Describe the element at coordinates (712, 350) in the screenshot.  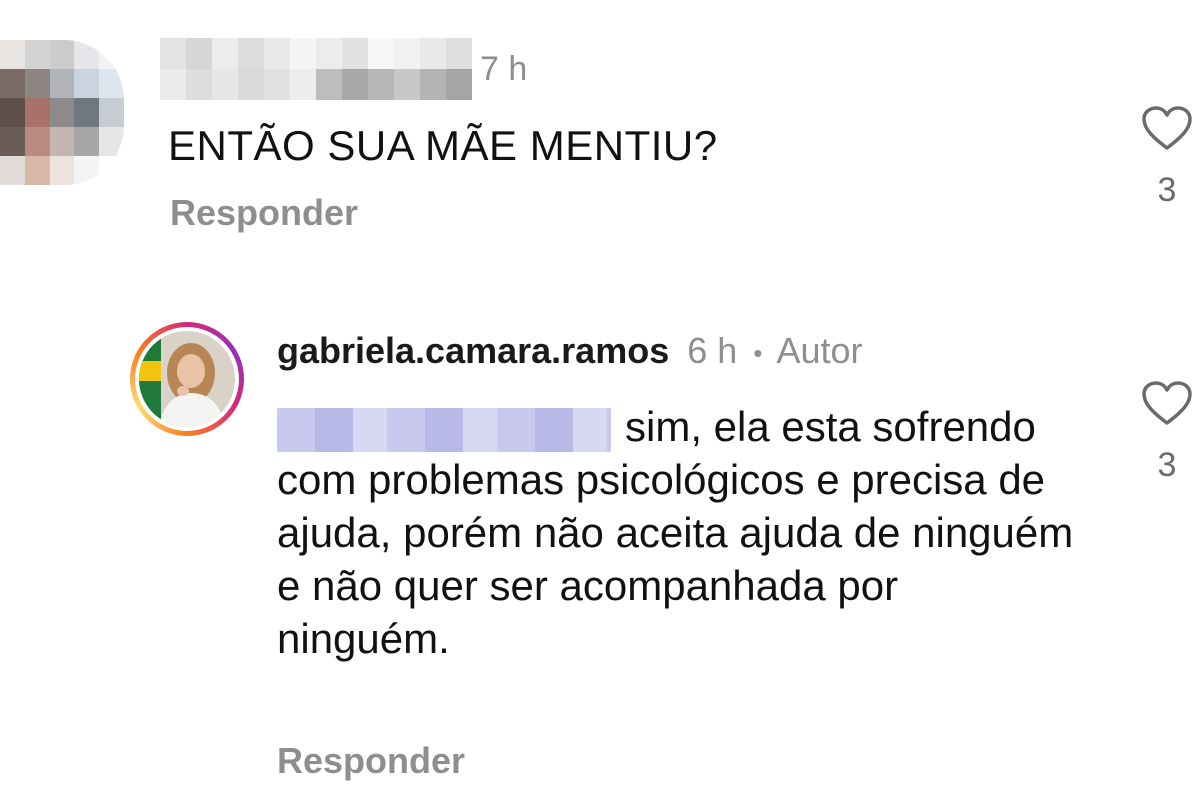
I see `comment-time: 6 h` at that location.